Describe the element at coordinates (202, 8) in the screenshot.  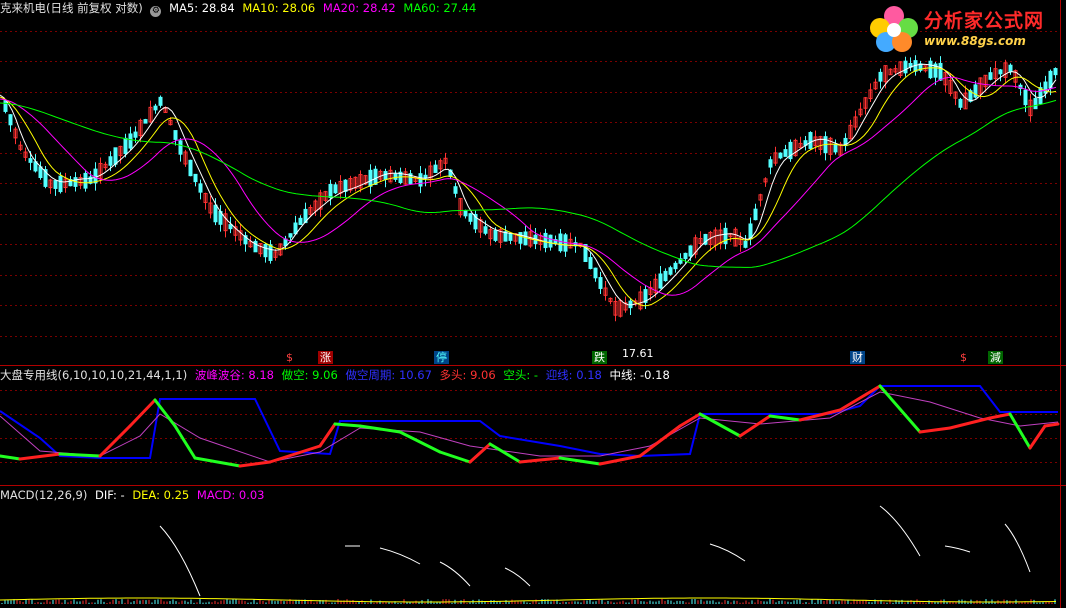
I see `ma5-value: MA5: 28.84` at that location.